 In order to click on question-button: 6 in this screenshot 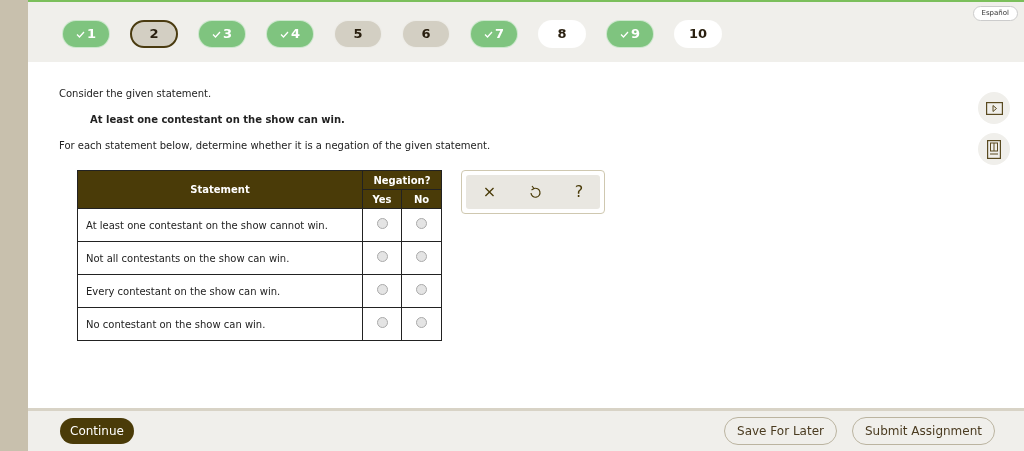, I will do `click(426, 34)`.